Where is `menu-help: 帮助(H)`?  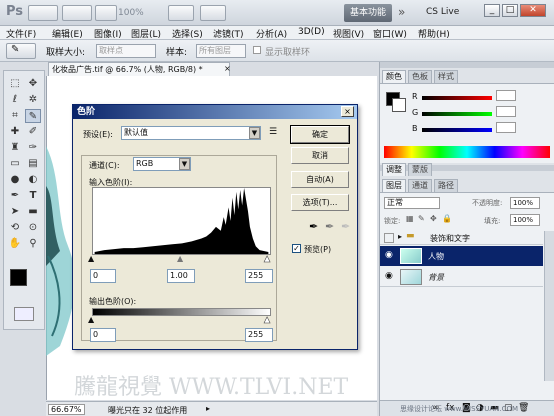 menu-help: 帮助(H) is located at coordinates (434, 33).